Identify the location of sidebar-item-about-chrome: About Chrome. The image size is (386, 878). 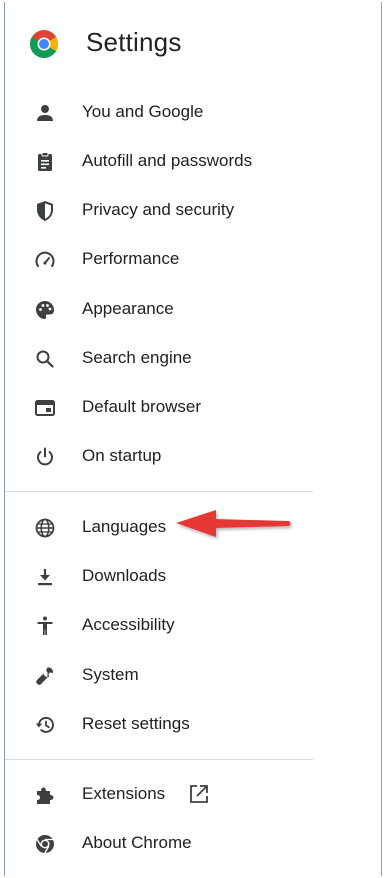
(159, 844).